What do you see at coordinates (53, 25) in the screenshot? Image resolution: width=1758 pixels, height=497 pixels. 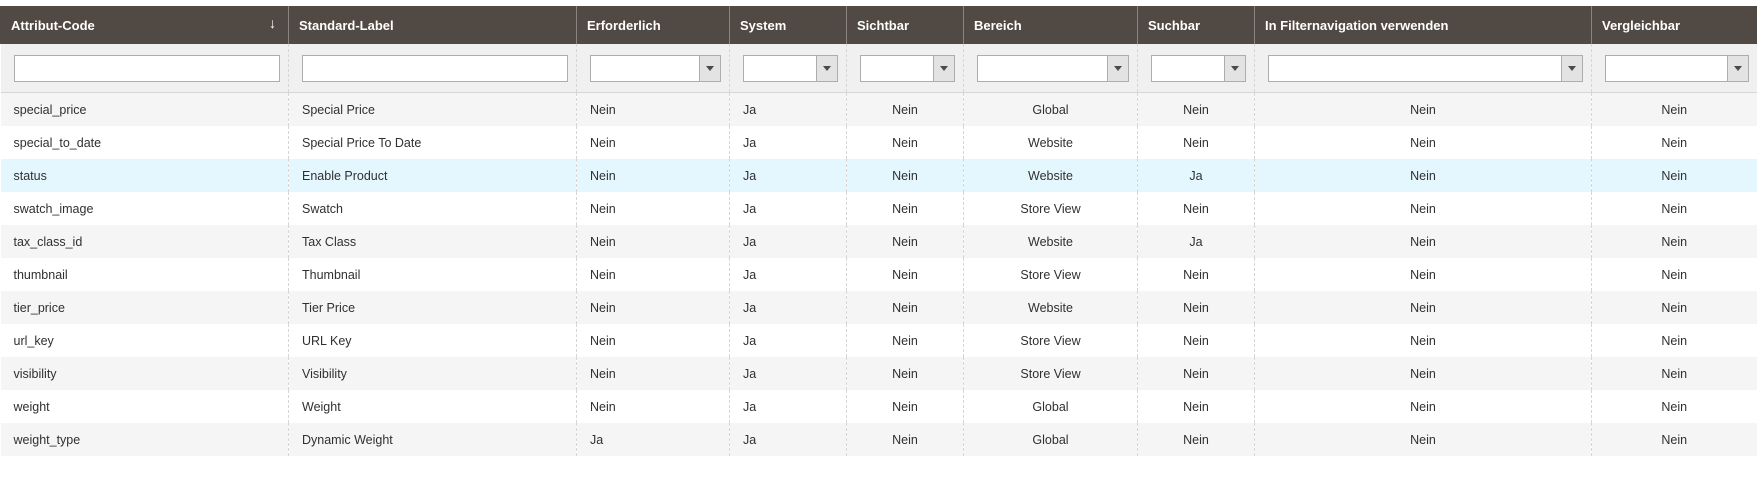 I see `column-header-label: Attribut-Code` at bounding box center [53, 25].